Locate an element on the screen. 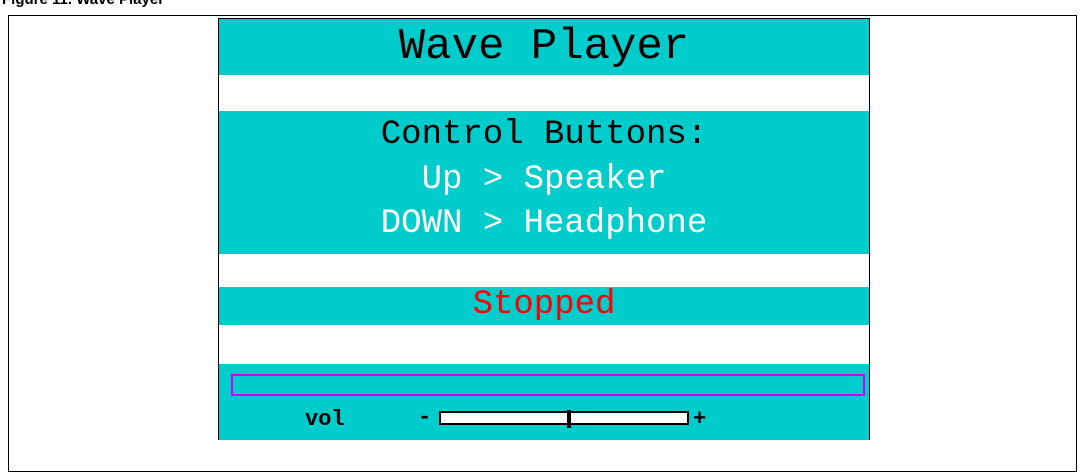  title-band: Wave Player is located at coordinates (544, 47).